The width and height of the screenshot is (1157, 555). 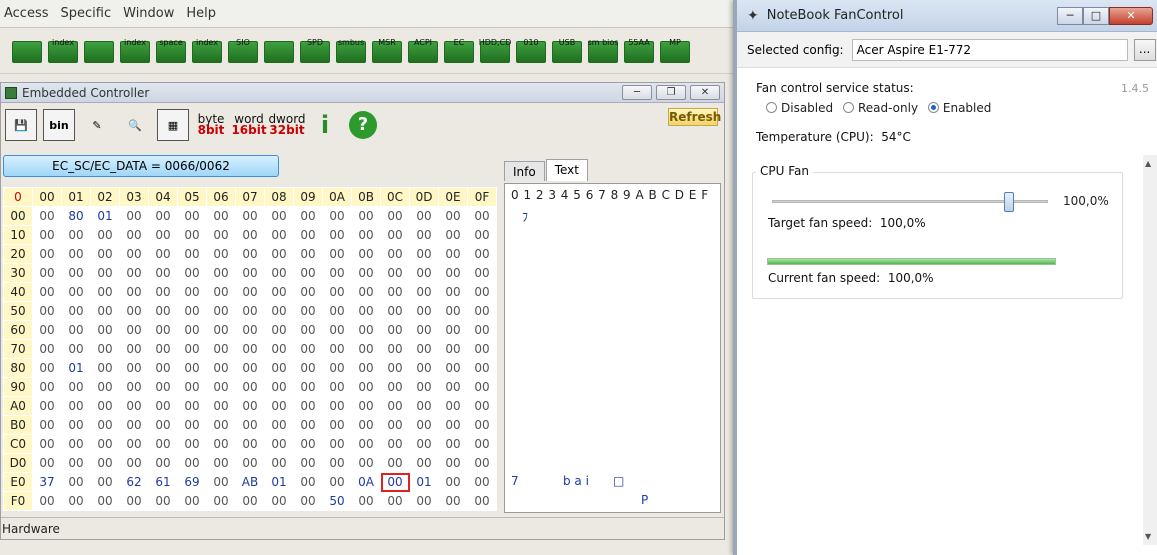 I want to click on info-icon: i, so click(x=325, y=125).